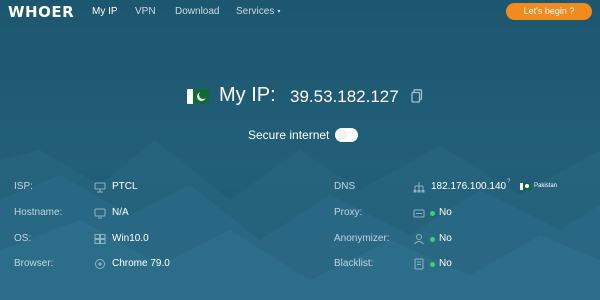  I want to click on copy-icon, so click(417, 96).